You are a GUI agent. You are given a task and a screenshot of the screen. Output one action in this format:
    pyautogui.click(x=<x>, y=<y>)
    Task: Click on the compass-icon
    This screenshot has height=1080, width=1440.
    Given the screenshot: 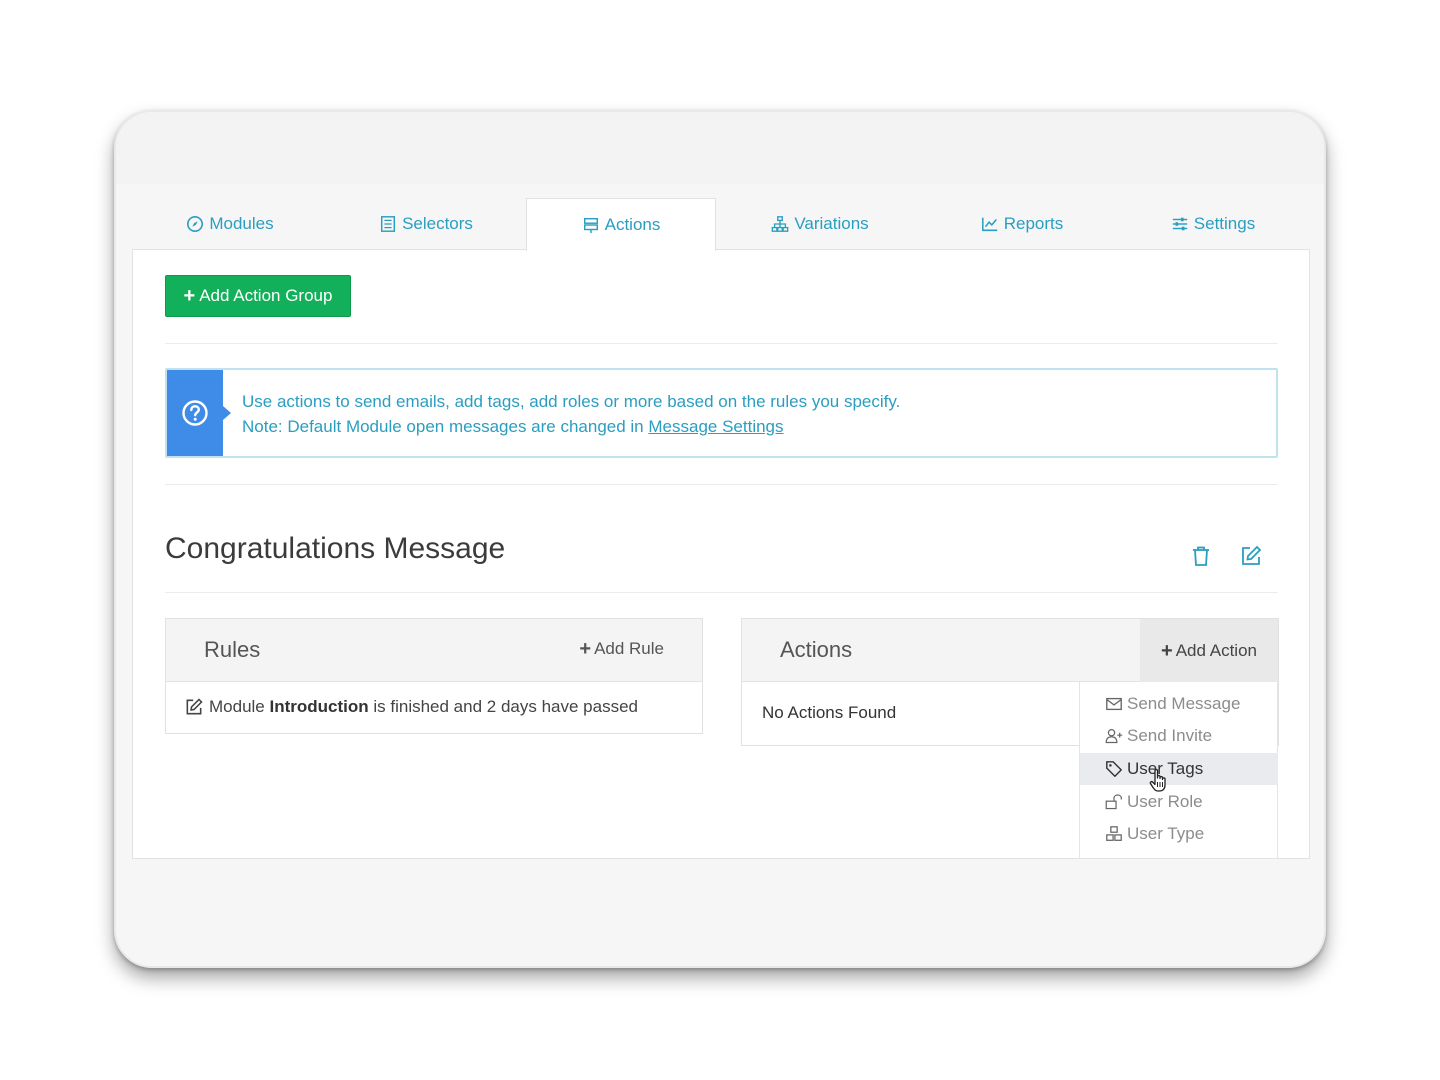 What is the action you would take?
    pyautogui.click(x=195, y=224)
    